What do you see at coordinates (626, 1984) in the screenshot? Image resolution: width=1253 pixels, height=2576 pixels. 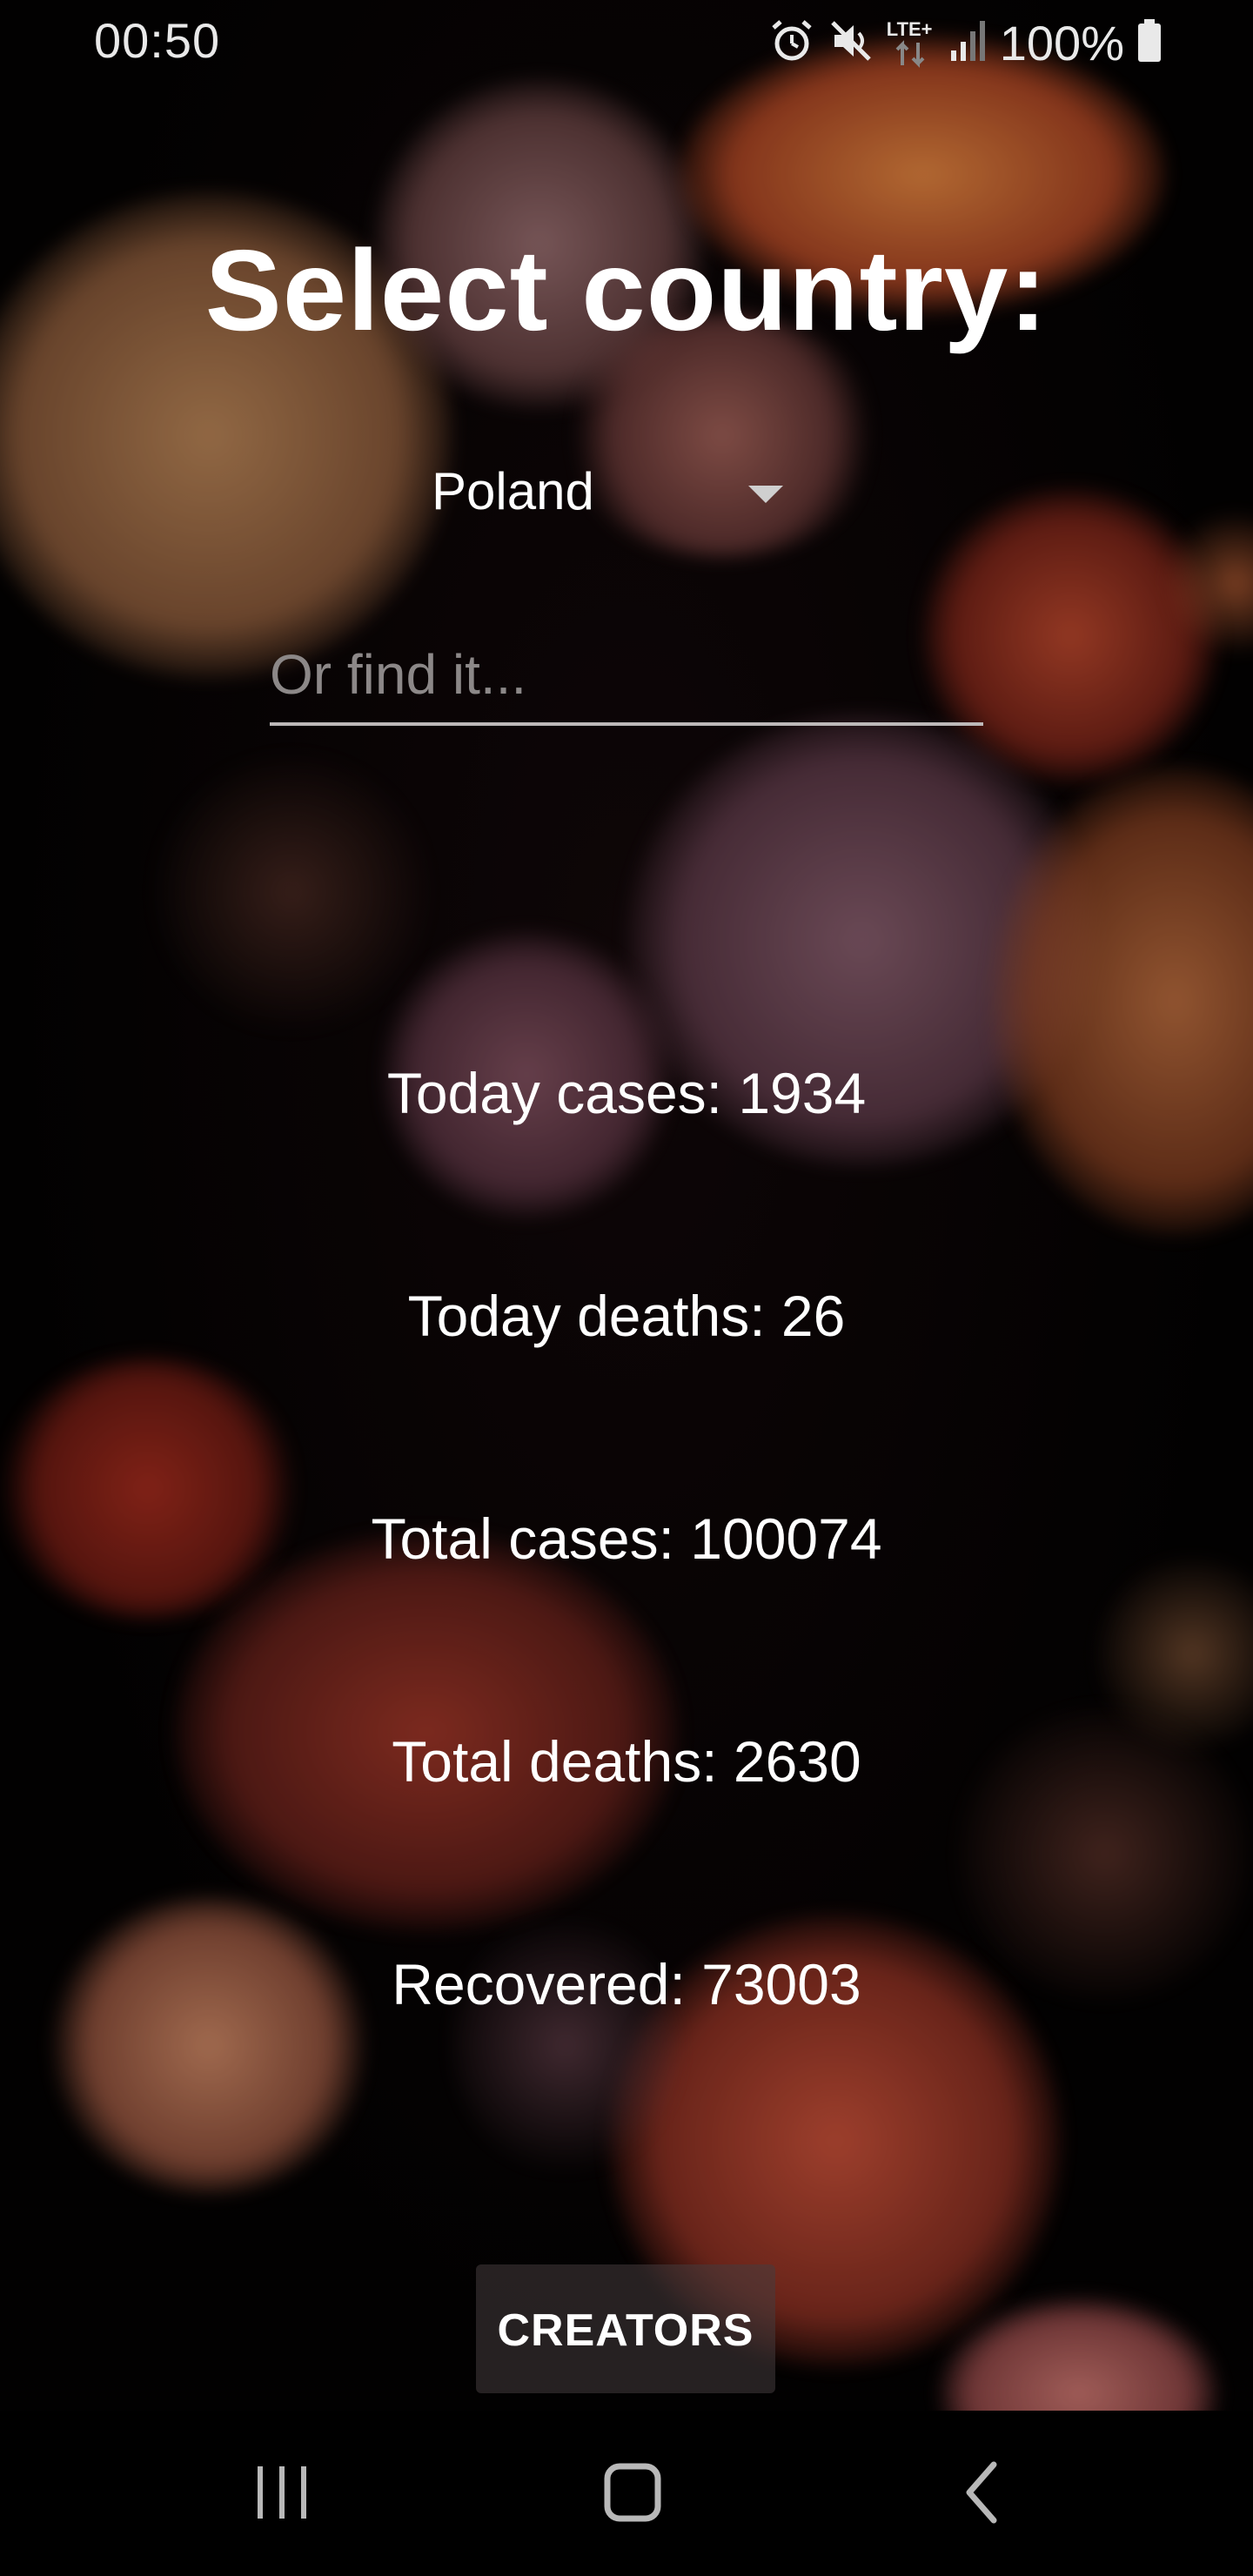 I see `recovered: Recovered: 73003` at bounding box center [626, 1984].